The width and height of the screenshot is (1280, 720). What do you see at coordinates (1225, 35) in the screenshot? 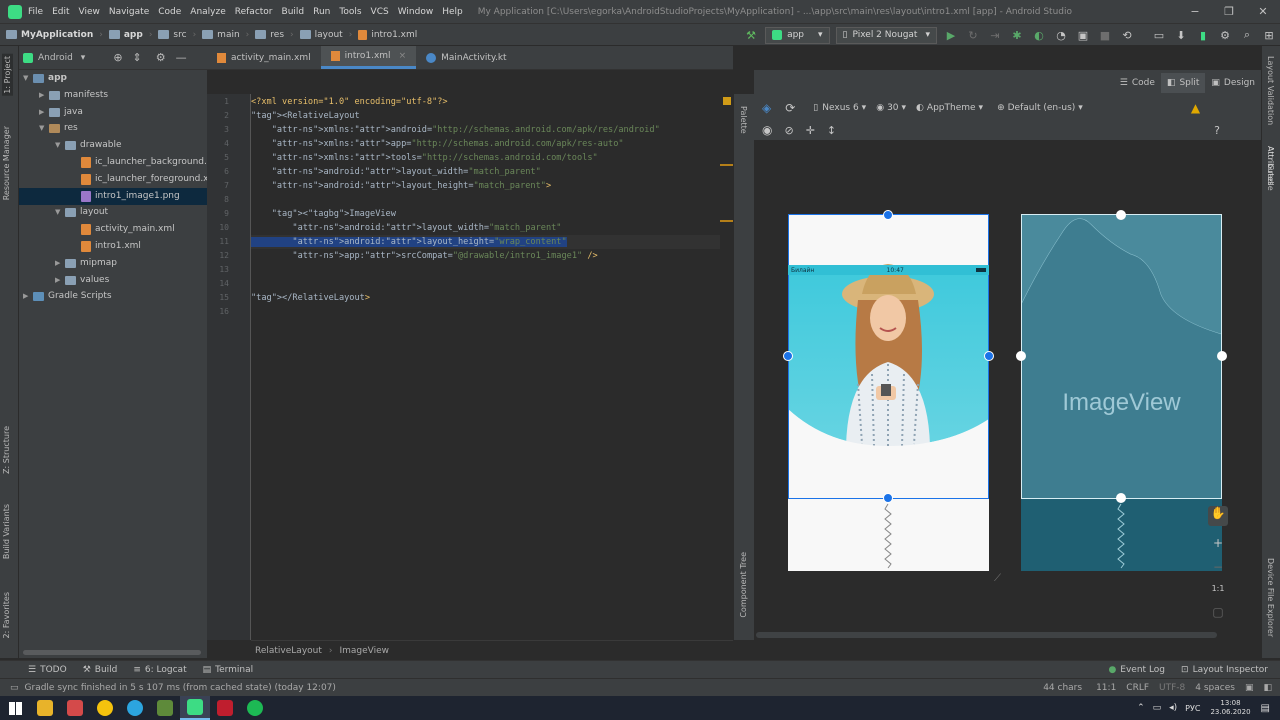
I see `project-structure-icon: ⚙` at bounding box center [1225, 35].